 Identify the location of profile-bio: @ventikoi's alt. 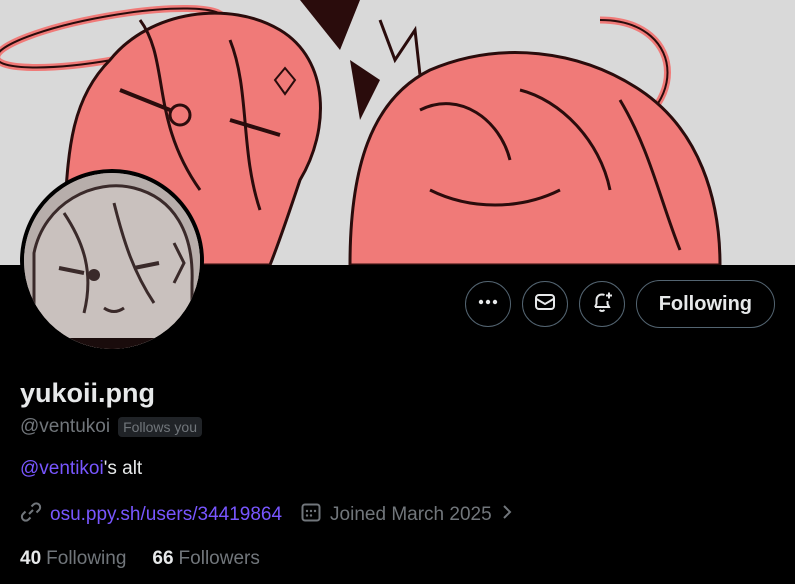
(81, 469).